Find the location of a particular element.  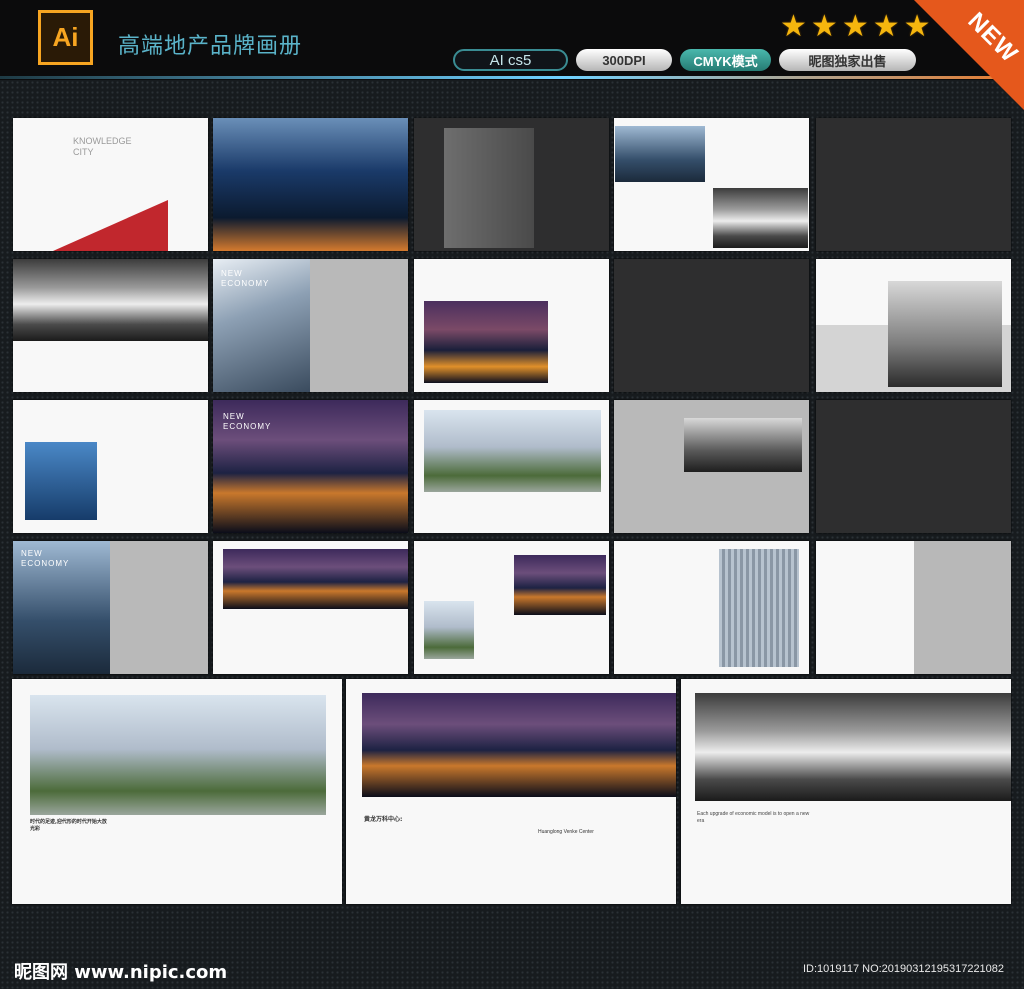

spread-subheading: Huanglong Venke Center is located at coordinates (566, 832).